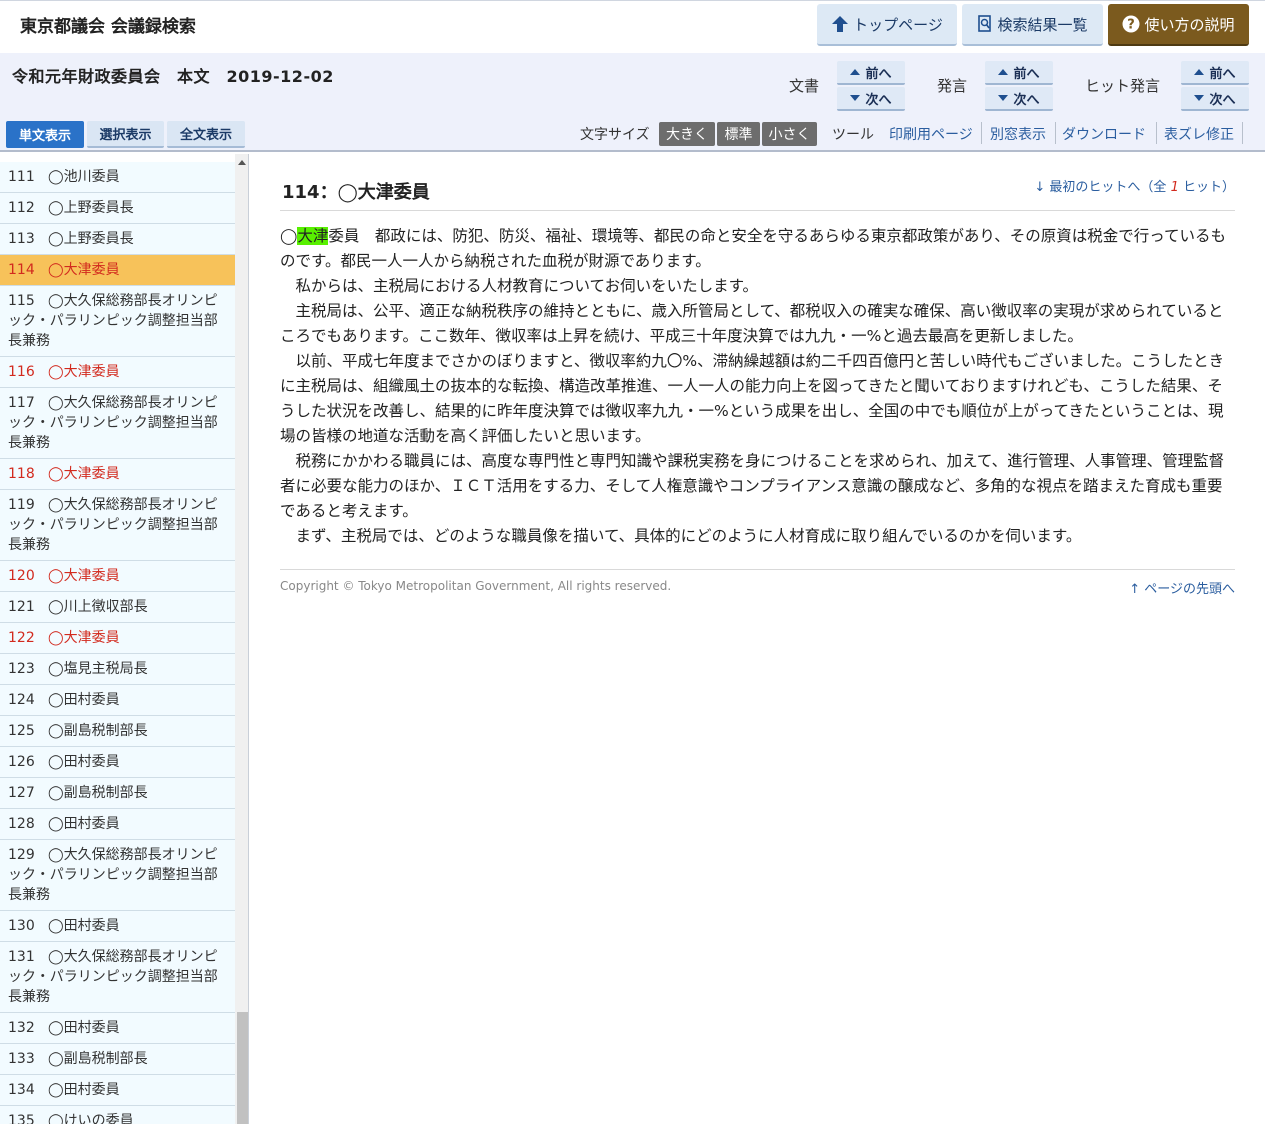 The height and width of the screenshot is (1124, 1265). I want to click on scrollbar-thumb, so click(242, 1068).